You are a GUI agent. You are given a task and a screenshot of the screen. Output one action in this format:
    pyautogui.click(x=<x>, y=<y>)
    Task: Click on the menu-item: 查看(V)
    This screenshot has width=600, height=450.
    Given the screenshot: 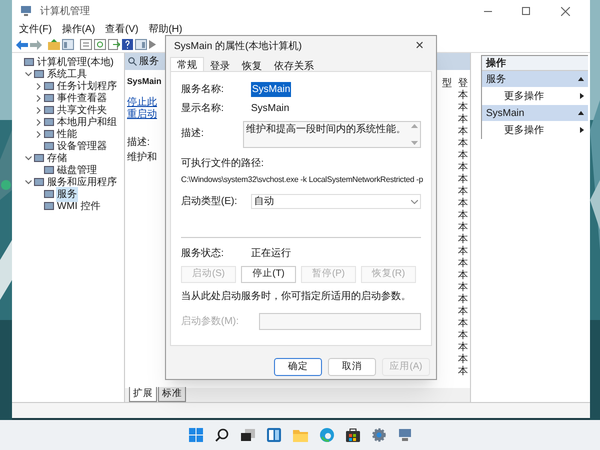 What is the action you would take?
    pyautogui.click(x=122, y=29)
    